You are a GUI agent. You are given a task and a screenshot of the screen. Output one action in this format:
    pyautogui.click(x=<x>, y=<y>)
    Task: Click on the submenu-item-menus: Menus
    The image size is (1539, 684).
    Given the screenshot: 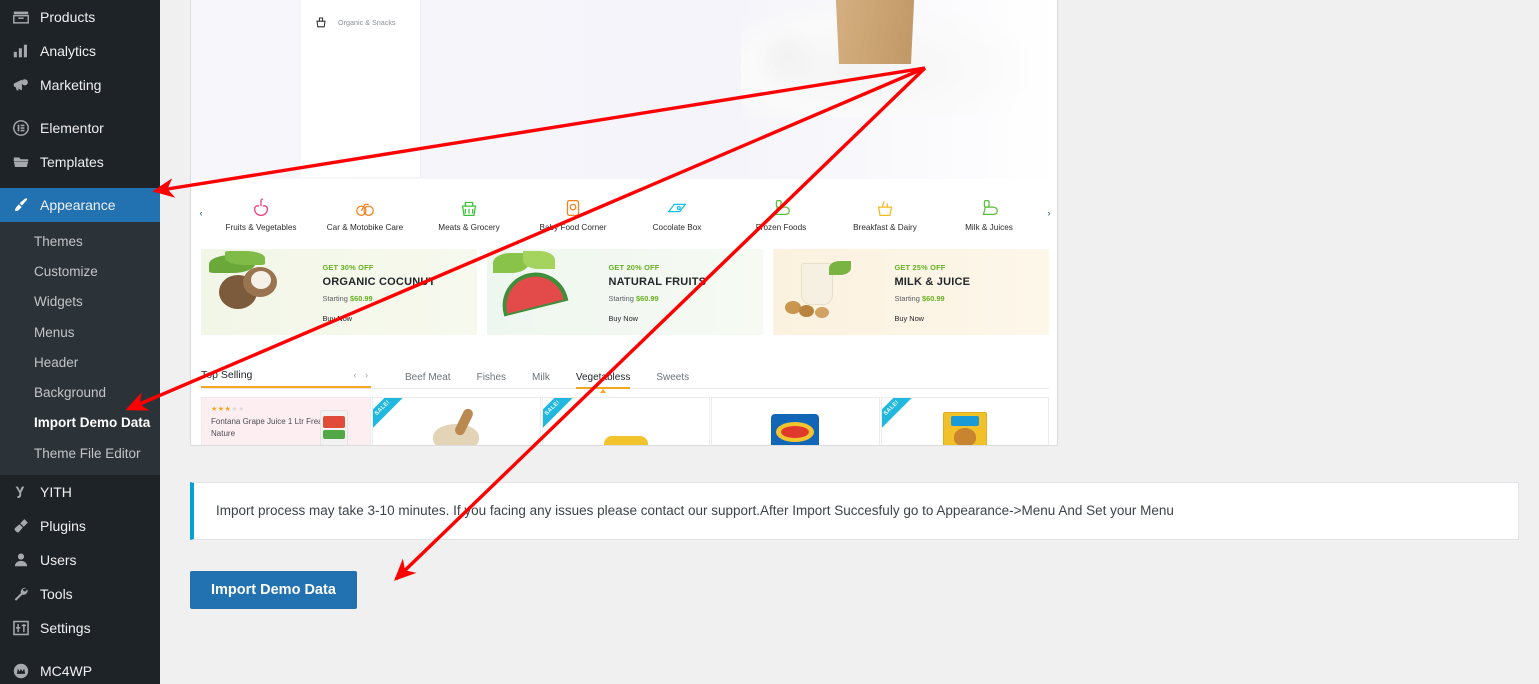 What is the action you would take?
    pyautogui.click(x=80, y=333)
    